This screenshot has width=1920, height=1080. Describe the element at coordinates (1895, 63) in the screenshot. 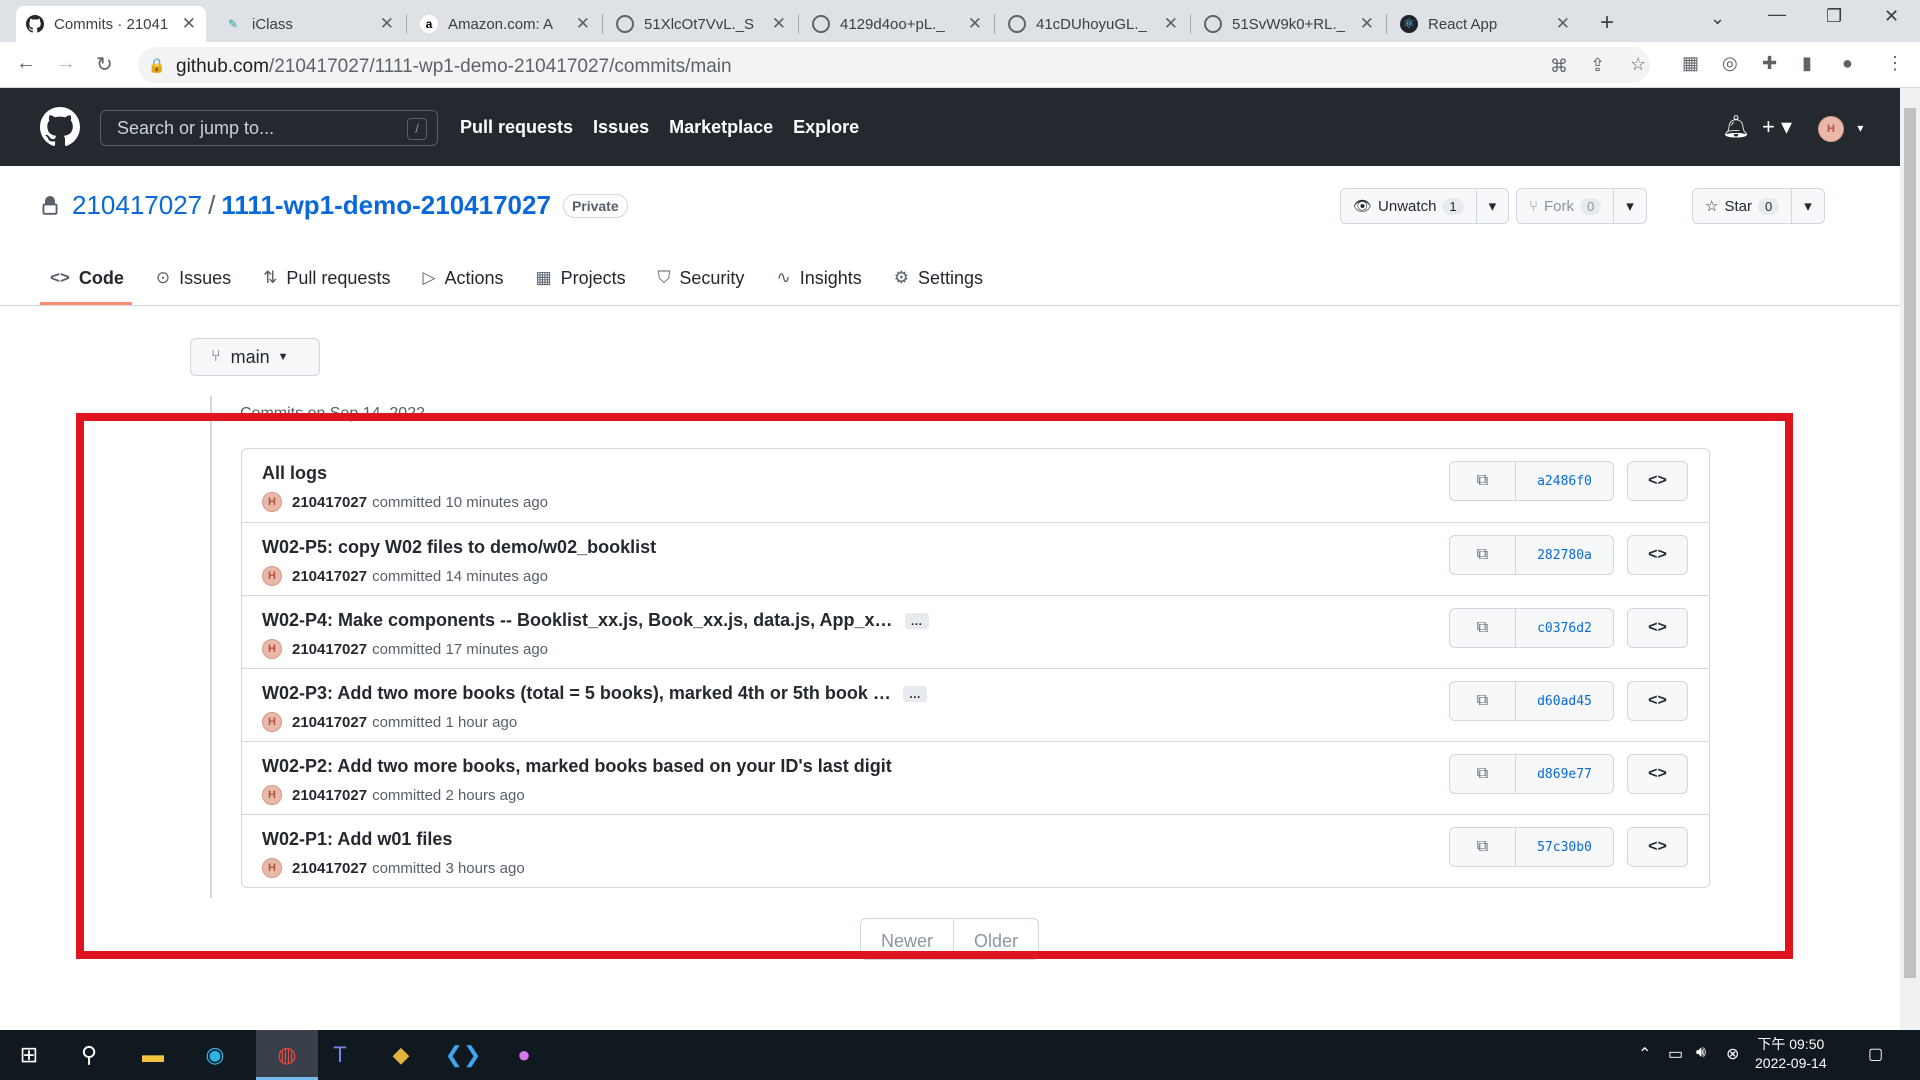

I see `menu-kebab-icon: ⋮` at that location.